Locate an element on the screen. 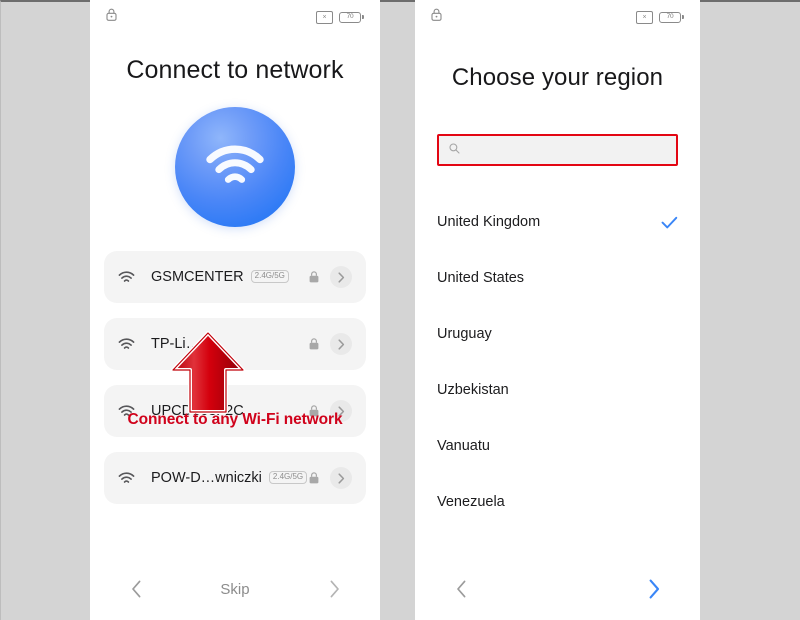  status-bar-right: × 70 is located at coordinates (557, 17).